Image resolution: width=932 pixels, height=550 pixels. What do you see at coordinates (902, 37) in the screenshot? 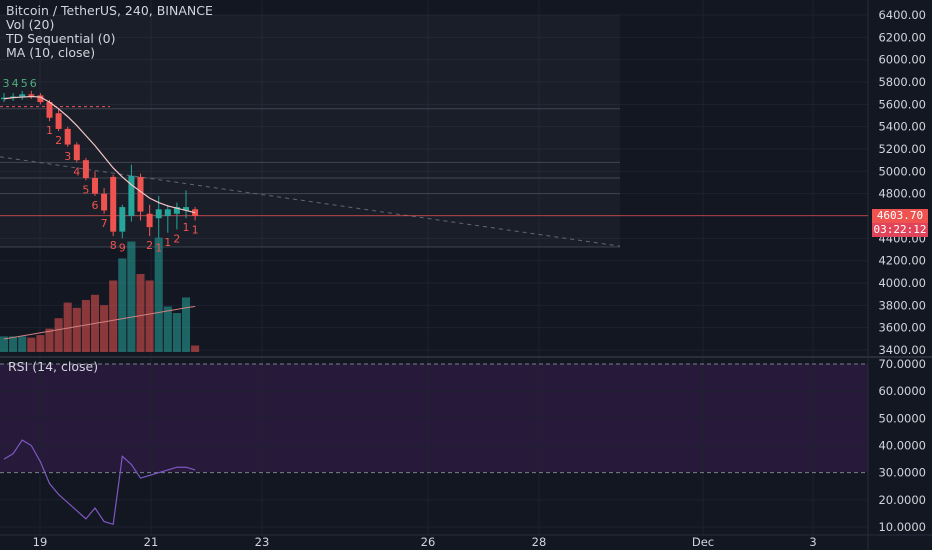
I see `price-tick-label: 6200.00` at bounding box center [902, 37].